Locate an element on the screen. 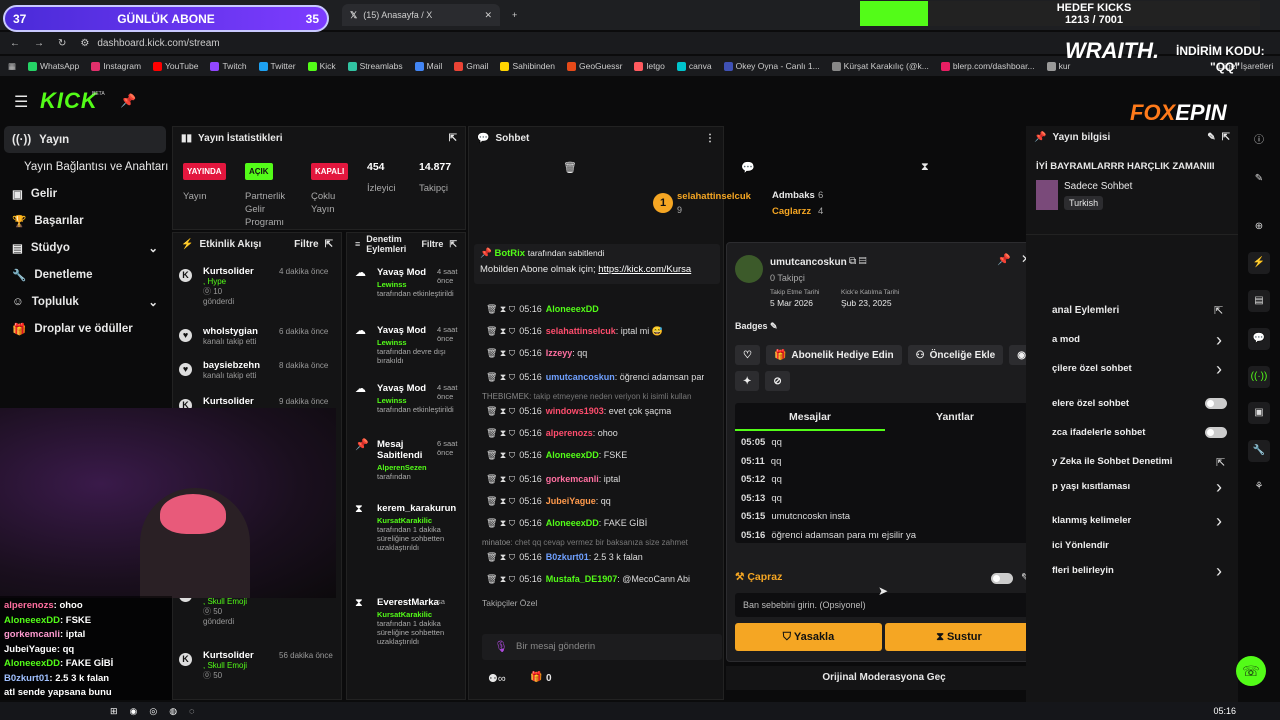 The image size is (1280, 720). chat-username: AloneeexDD is located at coordinates (572, 523).